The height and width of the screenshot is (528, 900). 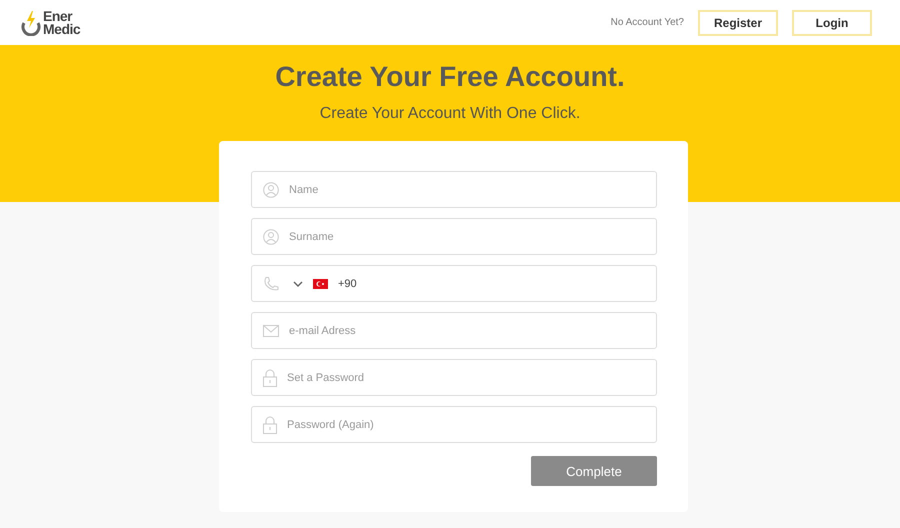 What do you see at coordinates (271, 284) in the screenshot?
I see `phone-icon` at bounding box center [271, 284].